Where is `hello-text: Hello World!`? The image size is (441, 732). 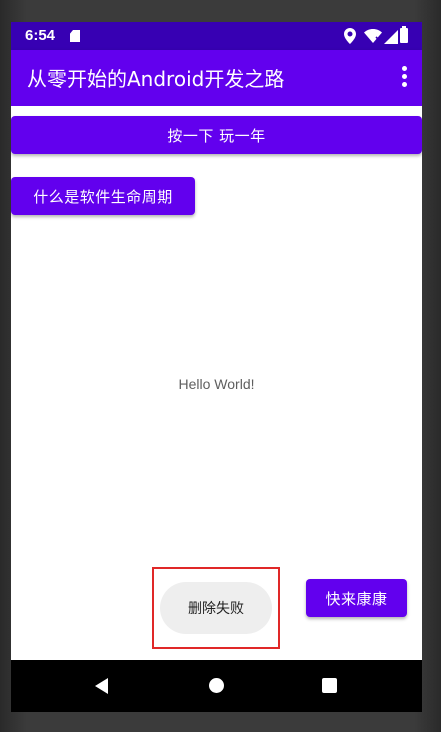
hello-text: Hello World! is located at coordinates (216, 384).